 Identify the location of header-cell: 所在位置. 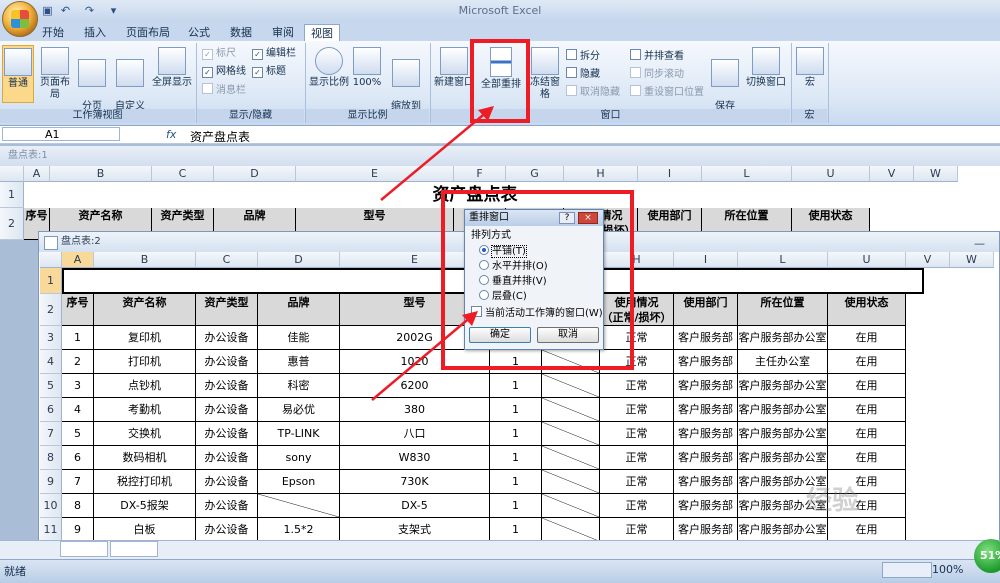
(783, 310).